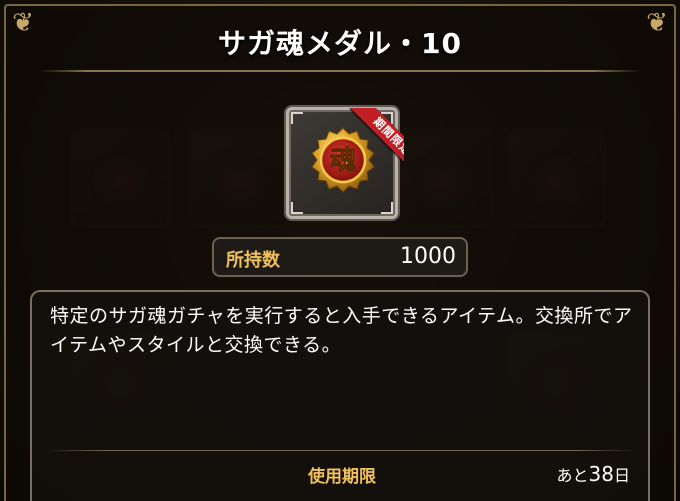 This screenshot has height=501, width=680. What do you see at coordinates (340, 43) in the screenshot?
I see `item-title: サガ魂メダル・10` at bounding box center [340, 43].